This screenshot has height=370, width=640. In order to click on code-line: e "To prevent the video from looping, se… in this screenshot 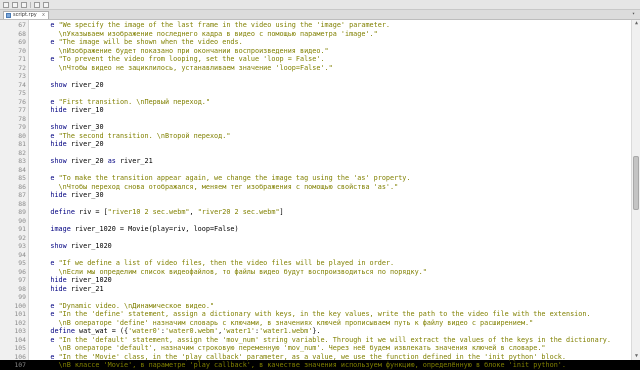, I will do `click(179, 59)`.